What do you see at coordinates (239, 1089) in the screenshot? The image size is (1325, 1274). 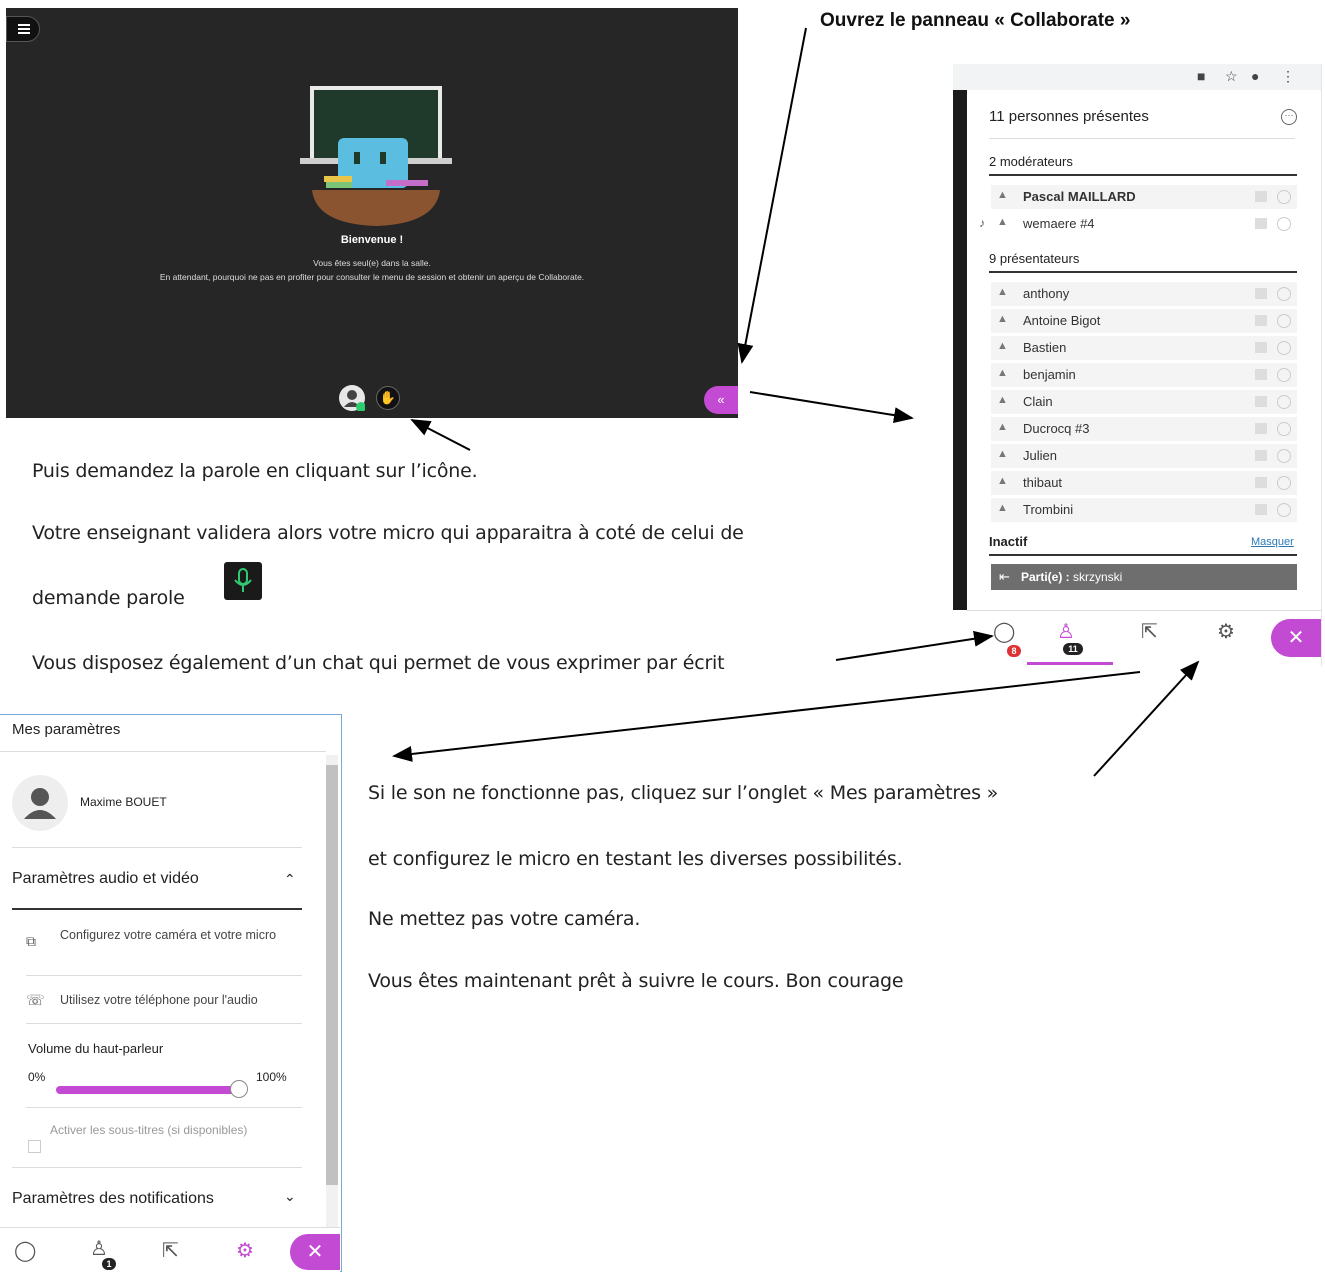 I see `volume-slider-handle` at bounding box center [239, 1089].